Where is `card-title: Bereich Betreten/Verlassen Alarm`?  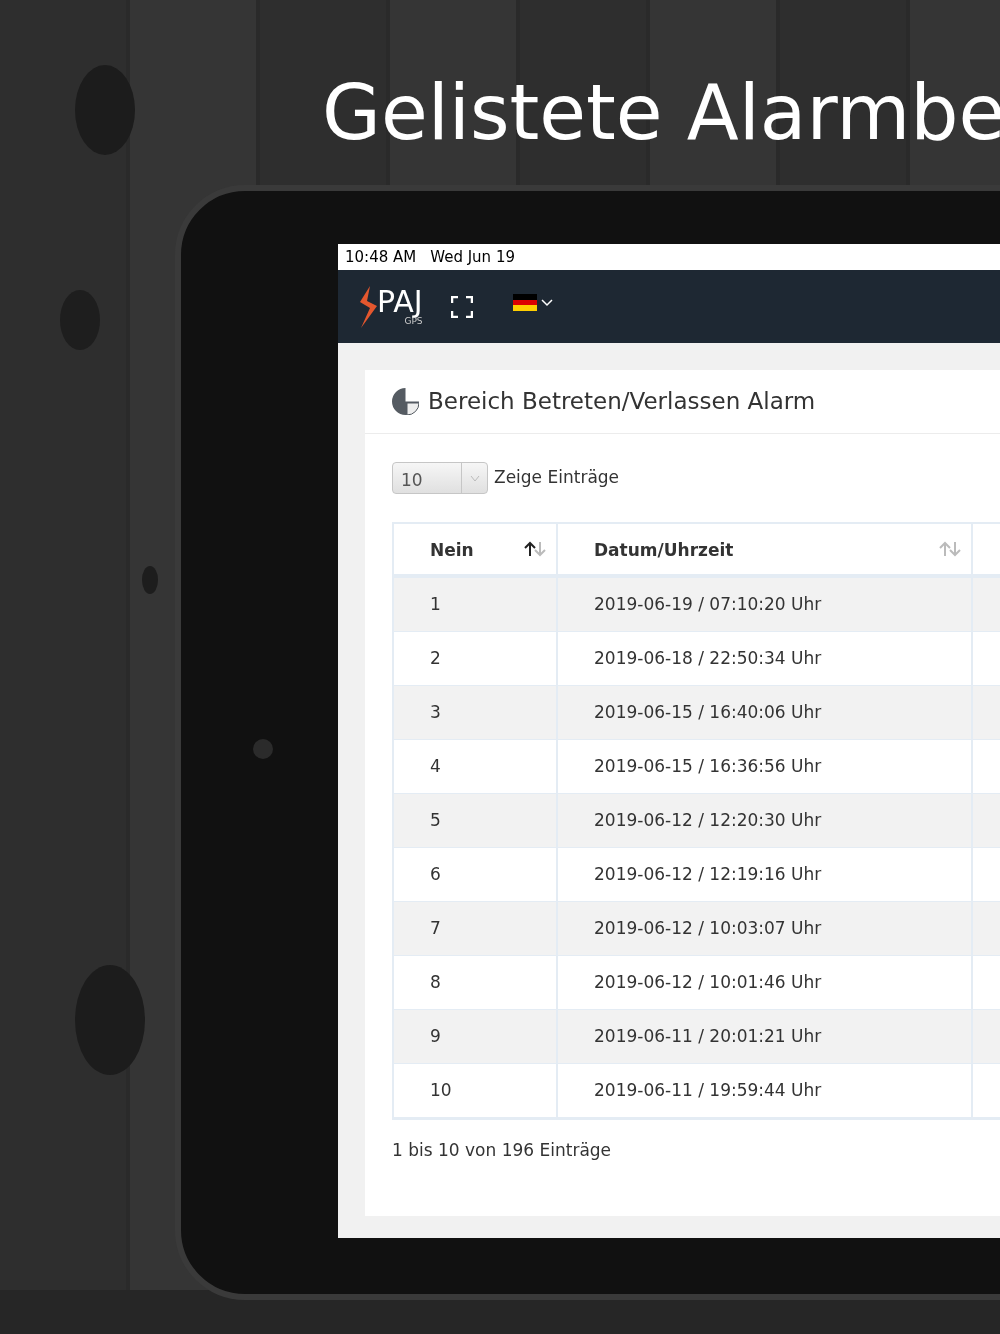
card-title: Bereich Betreten/Verlassen Alarm is located at coordinates (622, 402).